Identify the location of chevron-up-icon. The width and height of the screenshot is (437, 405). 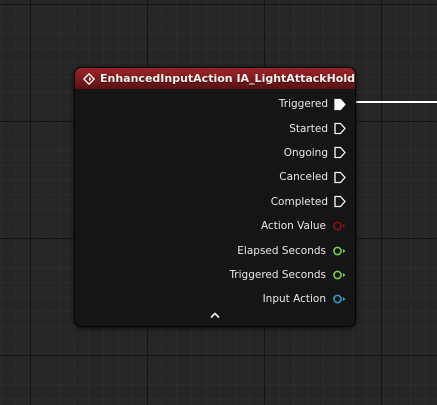
(215, 315).